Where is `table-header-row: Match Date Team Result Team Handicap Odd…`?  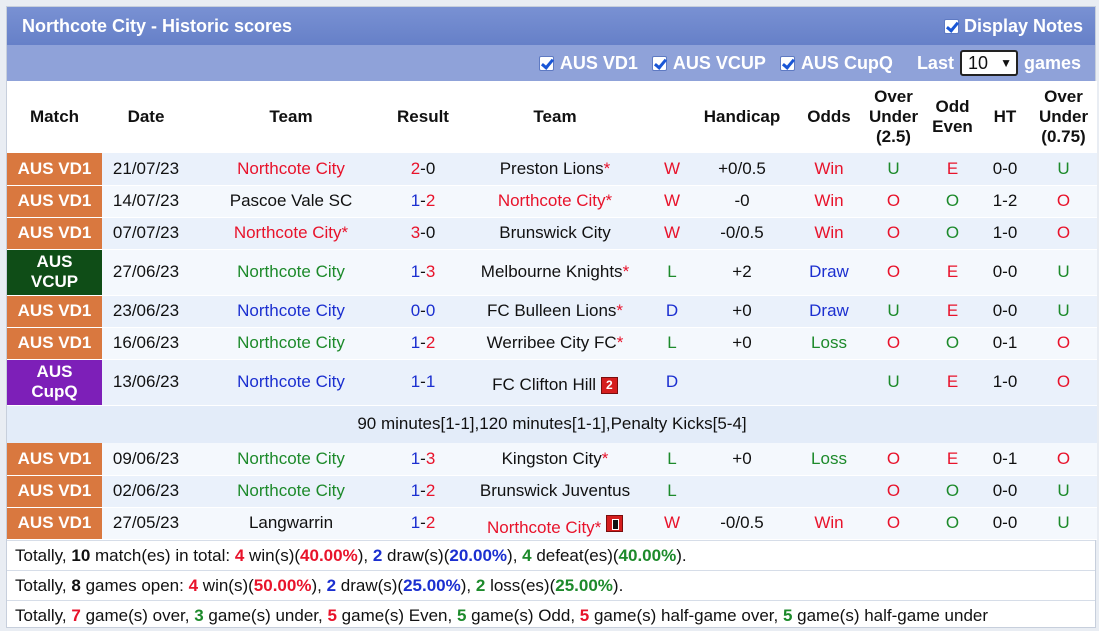 table-header-row: Match Date Team Result Team Handicap Odd… is located at coordinates (552, 117).